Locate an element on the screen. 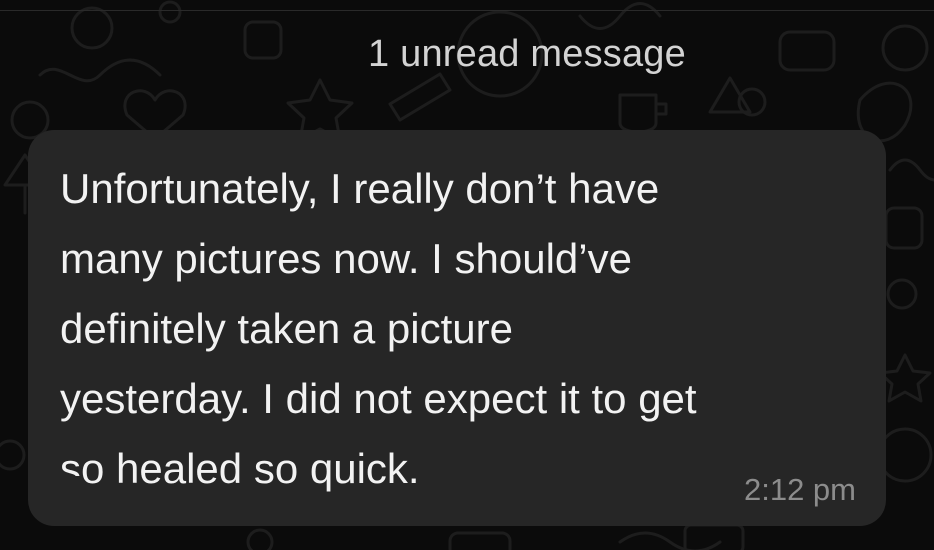  wallpaper-bubble-icon is located at coordinates (260, 539).